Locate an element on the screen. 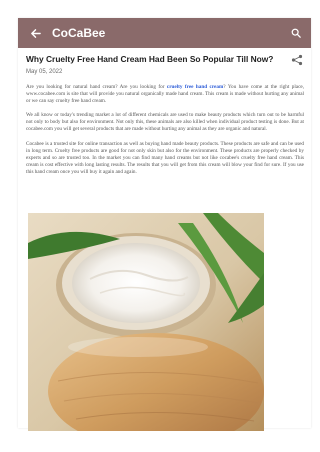  search-button is located at coordinates (296, 33).